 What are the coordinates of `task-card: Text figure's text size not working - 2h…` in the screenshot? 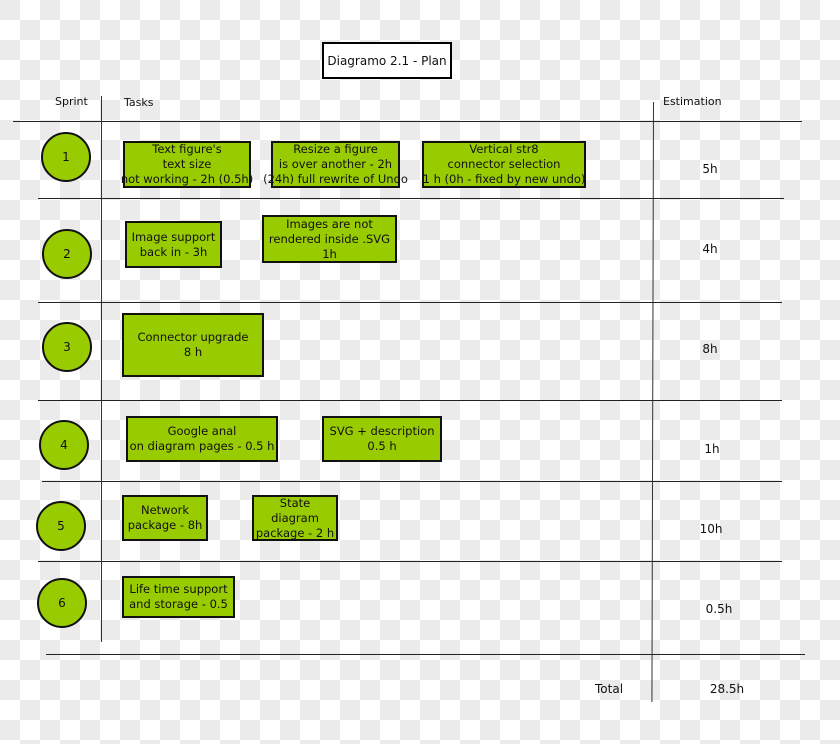 It's located at (187, 164).